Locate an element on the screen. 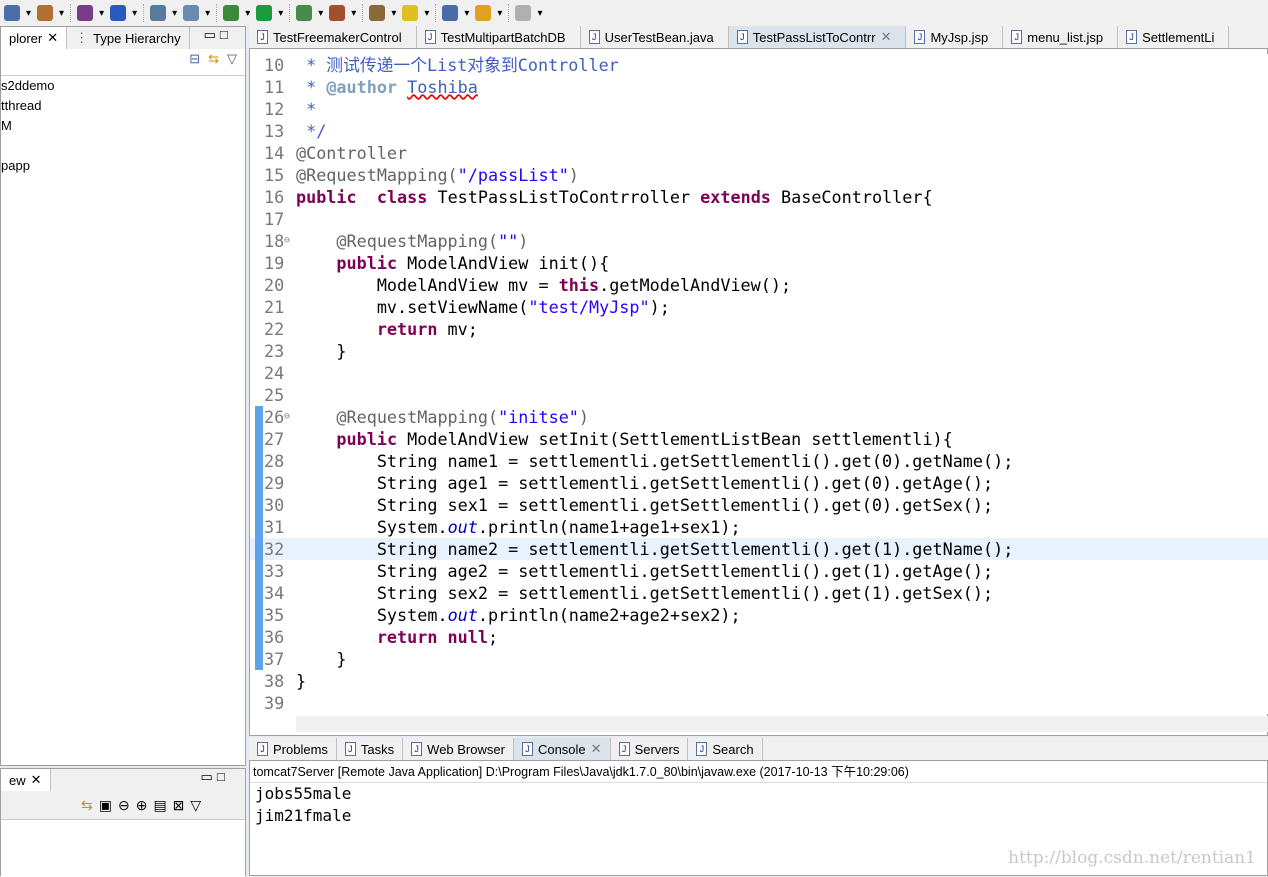 This screenshot has width=1268, height=877. zoom-out-icon: ⊖ is located at coordinates (124, 805).